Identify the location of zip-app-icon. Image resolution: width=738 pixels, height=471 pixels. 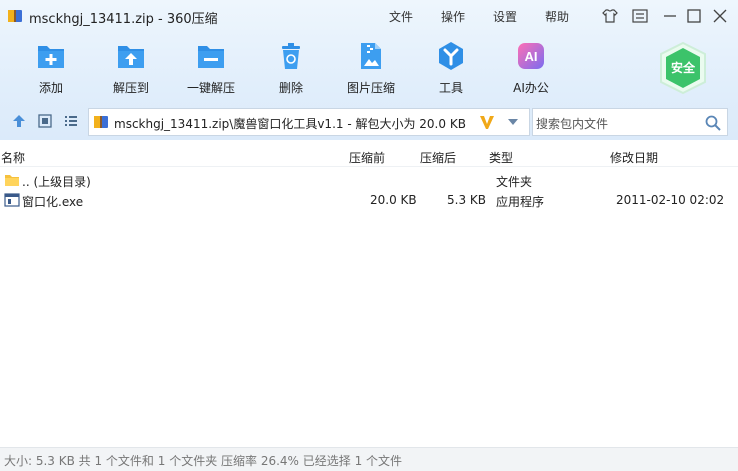
(15, 16).